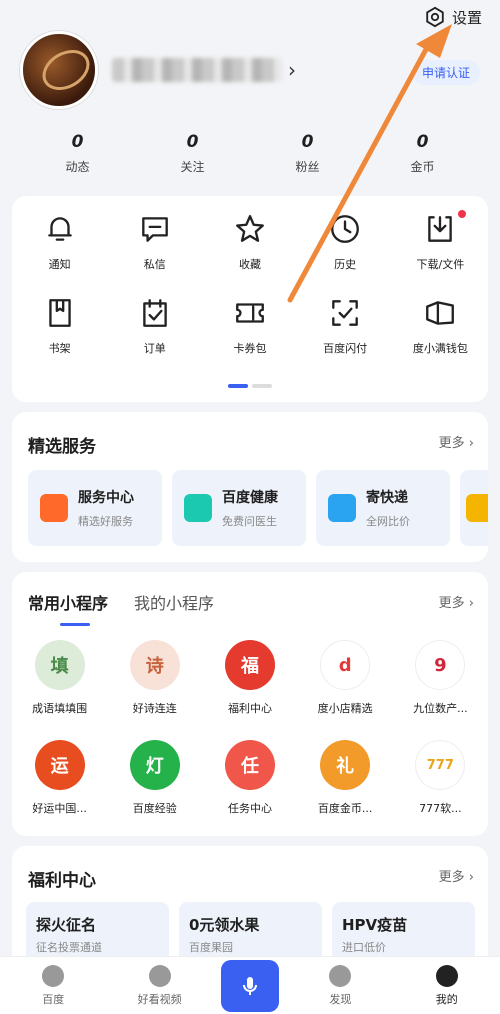  I want to click on nav-mine: 我的, so click(447, 985).